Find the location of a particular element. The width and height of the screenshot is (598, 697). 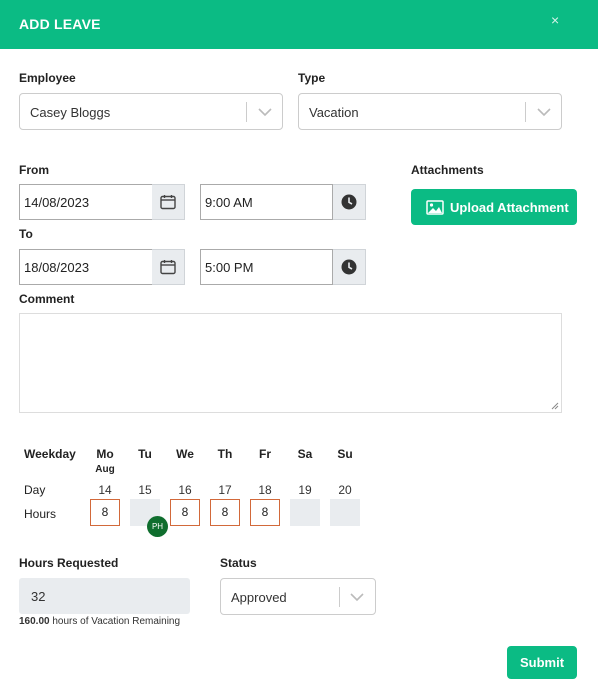

from-label: From is located at coordinates (34, 170).